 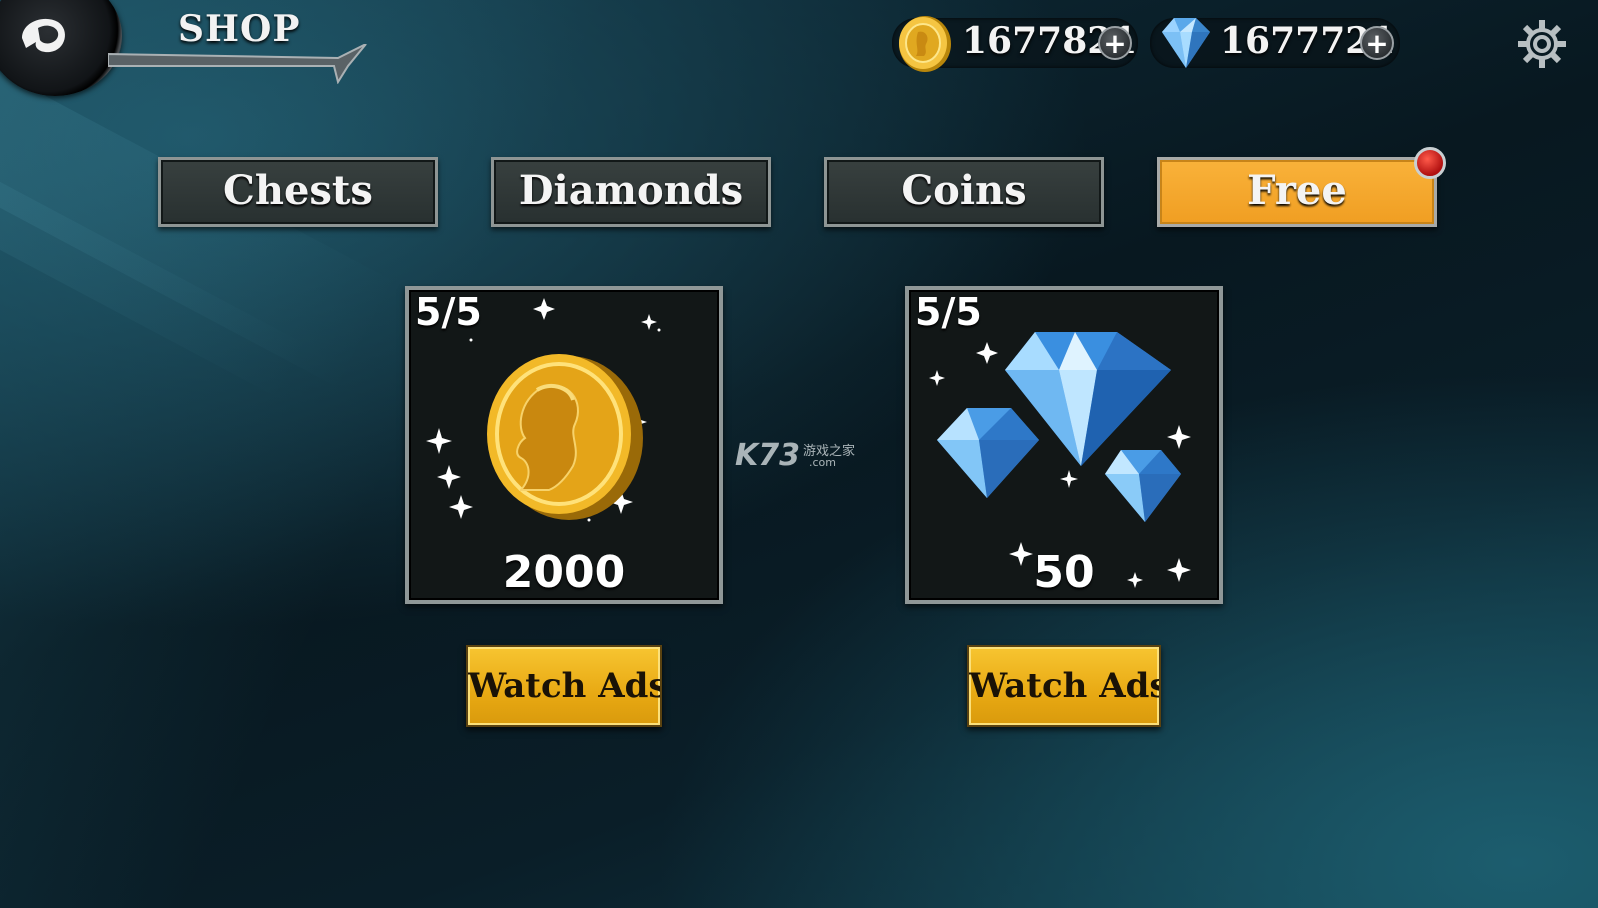 What do you see at coordinates (1064, 572) in the screenshot?
I see `offer-amount: 50` at bounding box center [1064, 572].